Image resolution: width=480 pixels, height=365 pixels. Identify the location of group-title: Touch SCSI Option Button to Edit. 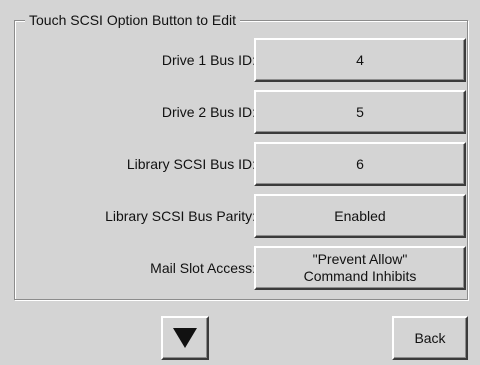
(133, 20).